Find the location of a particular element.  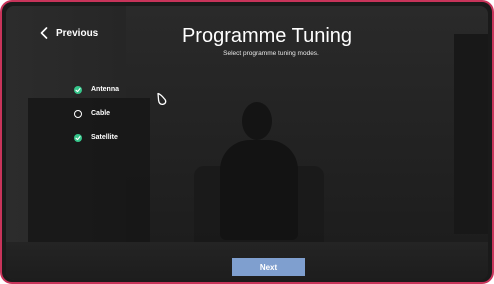

option-cable: Cable is located at coordinates (96, 113).